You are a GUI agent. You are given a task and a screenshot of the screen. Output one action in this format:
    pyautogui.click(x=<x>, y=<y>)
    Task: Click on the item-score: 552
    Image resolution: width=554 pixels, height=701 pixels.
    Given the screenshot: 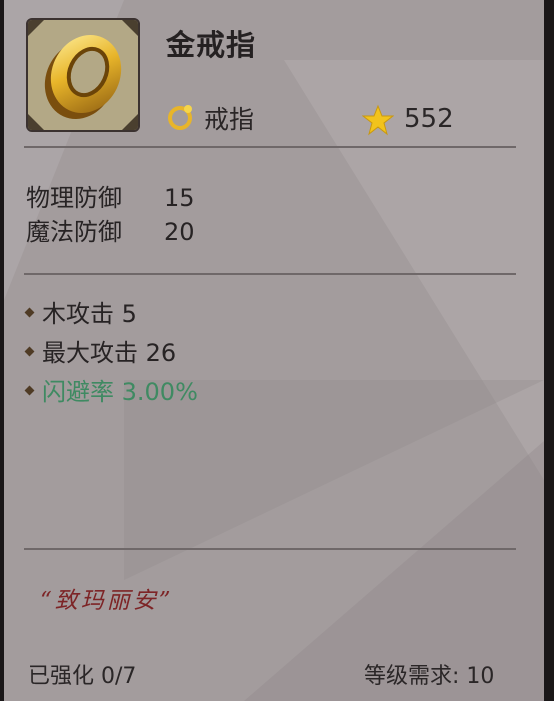 What is the action you would take?
    pyautogui.click(x=429, y=119)
    